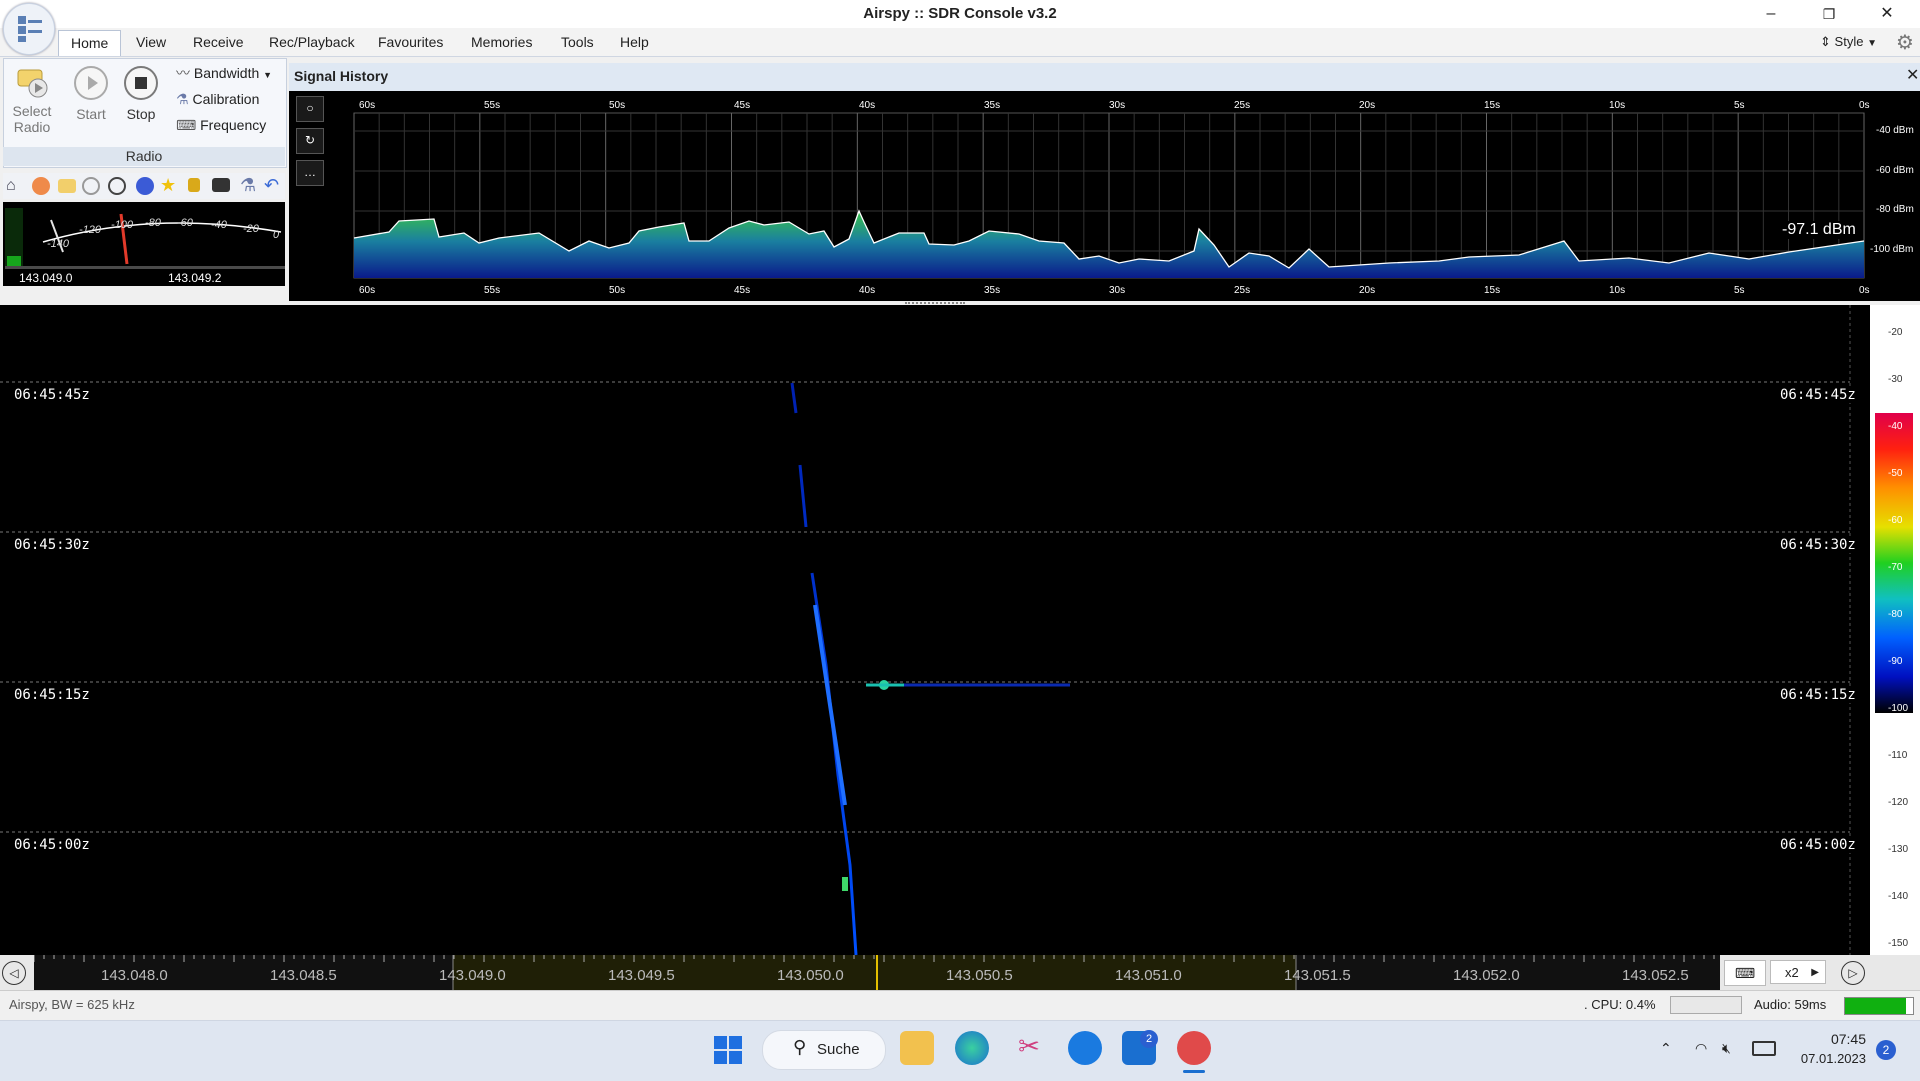 Image resolution: width=1920 pixels, height=1081 pixels. What do you see at coordinates (310, 109) in the screenshot?
I see `record-button: ○` at bounding box center [310, 109].